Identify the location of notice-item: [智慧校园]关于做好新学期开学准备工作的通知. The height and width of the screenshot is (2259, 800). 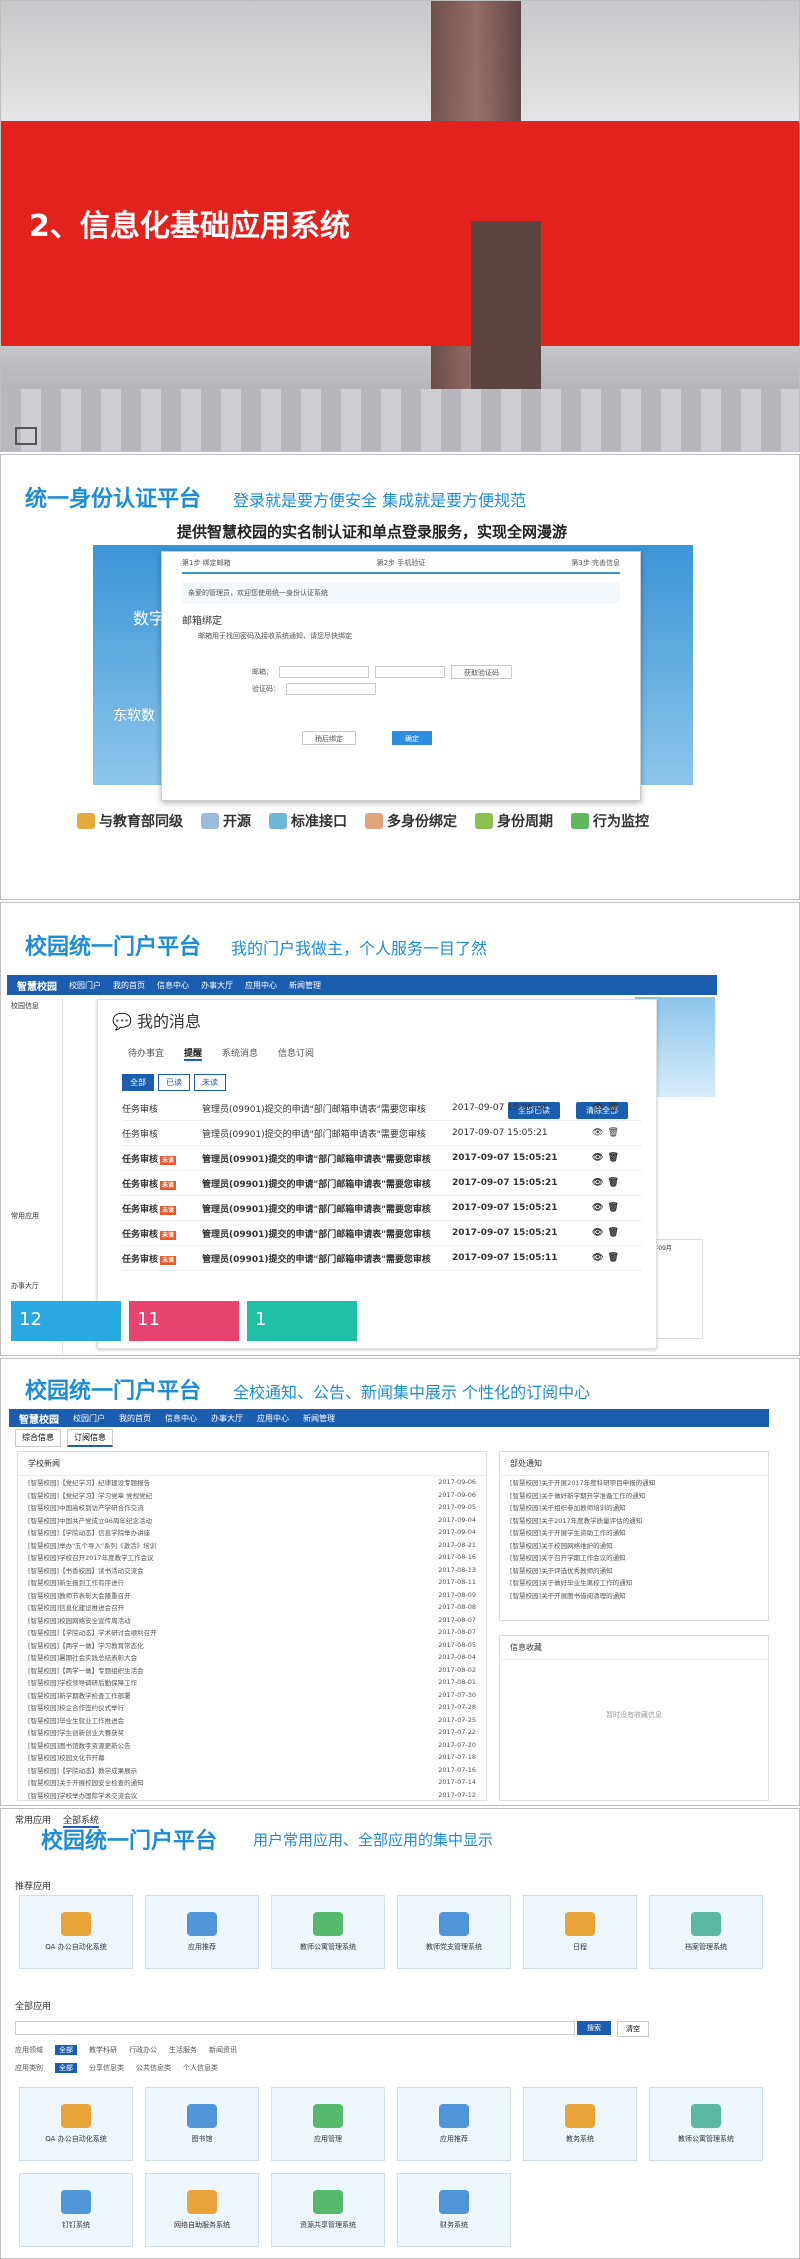
(634, 1495).